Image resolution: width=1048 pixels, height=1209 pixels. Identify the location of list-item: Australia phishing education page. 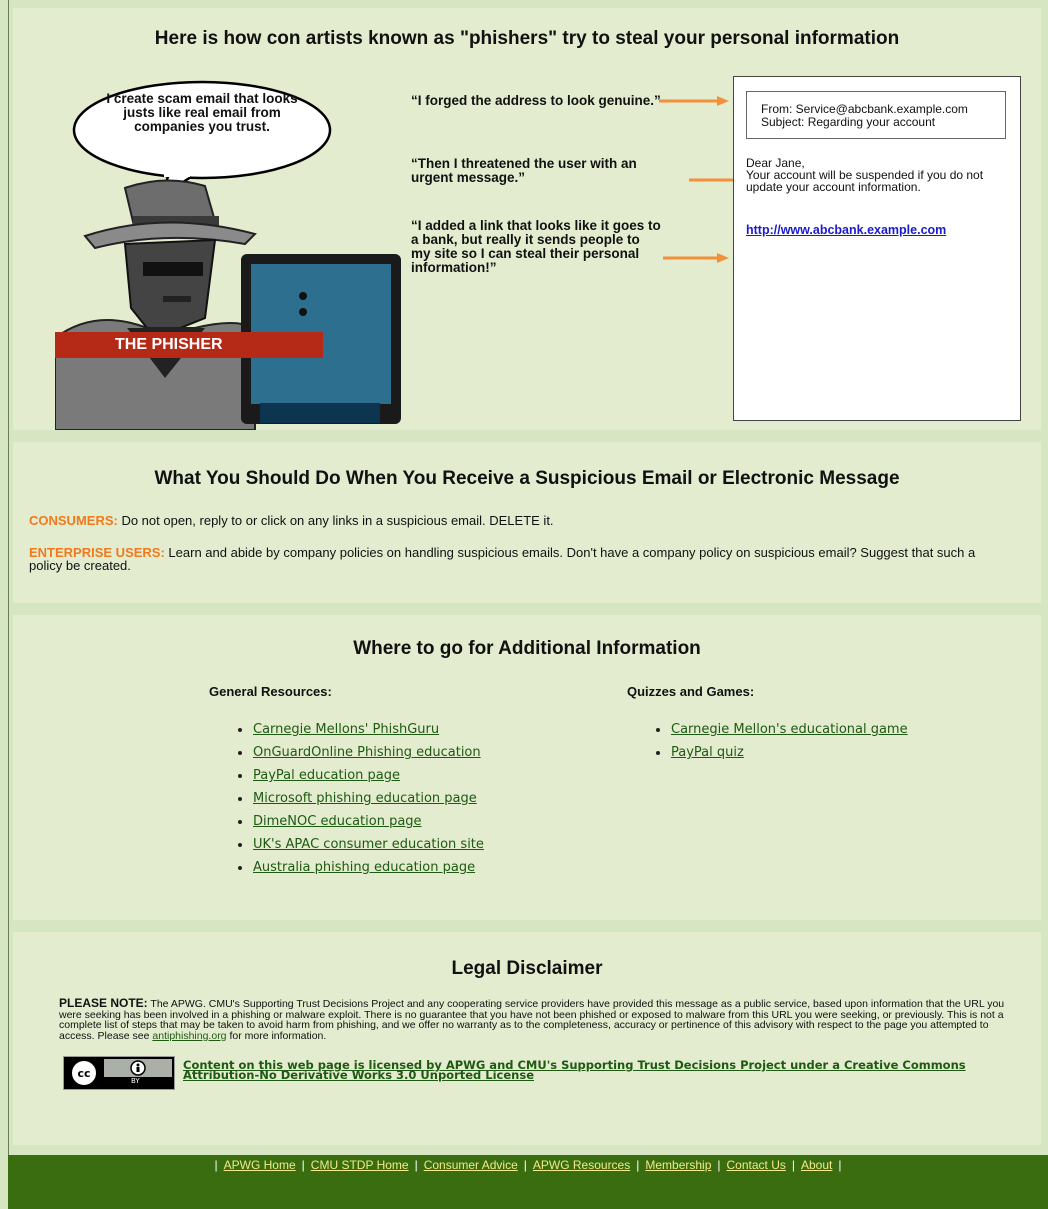
(359, 867).